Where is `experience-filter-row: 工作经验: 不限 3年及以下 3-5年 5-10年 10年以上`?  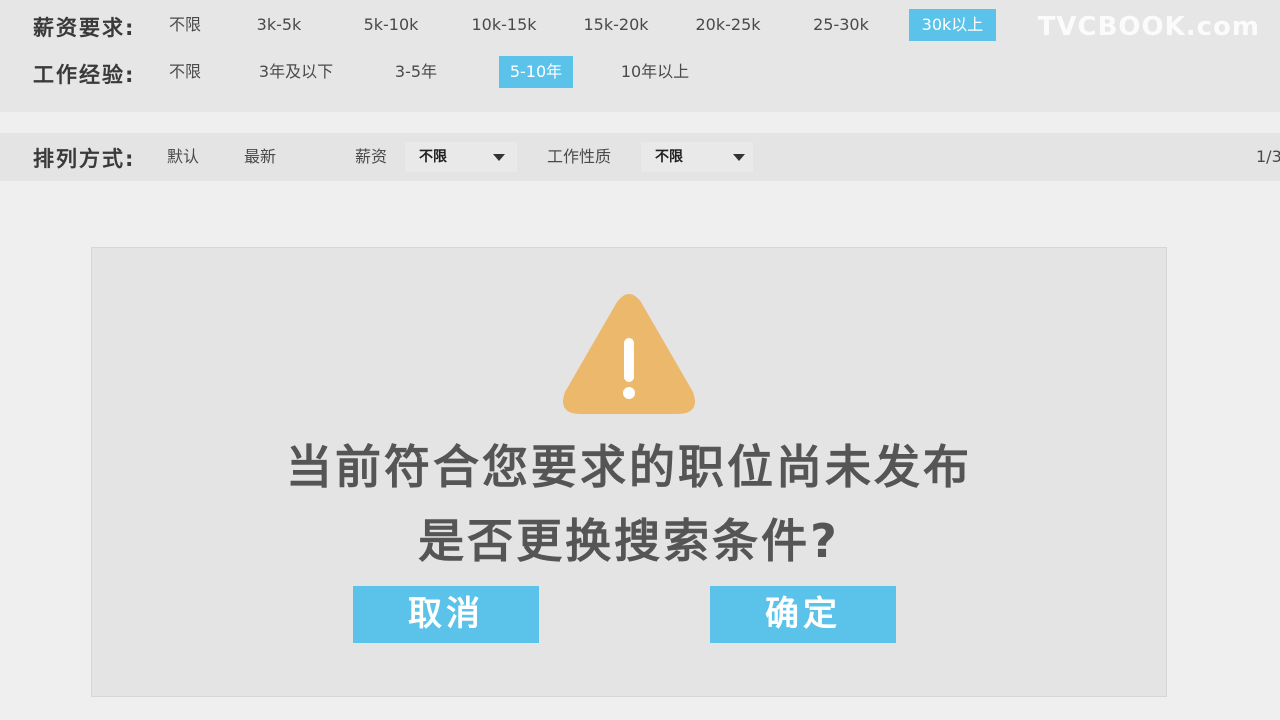
experience-filter-row: 工作经验: 不限 3年及以下 3-5年 5-10年 10年以上 is located at coordinates (640, 72).